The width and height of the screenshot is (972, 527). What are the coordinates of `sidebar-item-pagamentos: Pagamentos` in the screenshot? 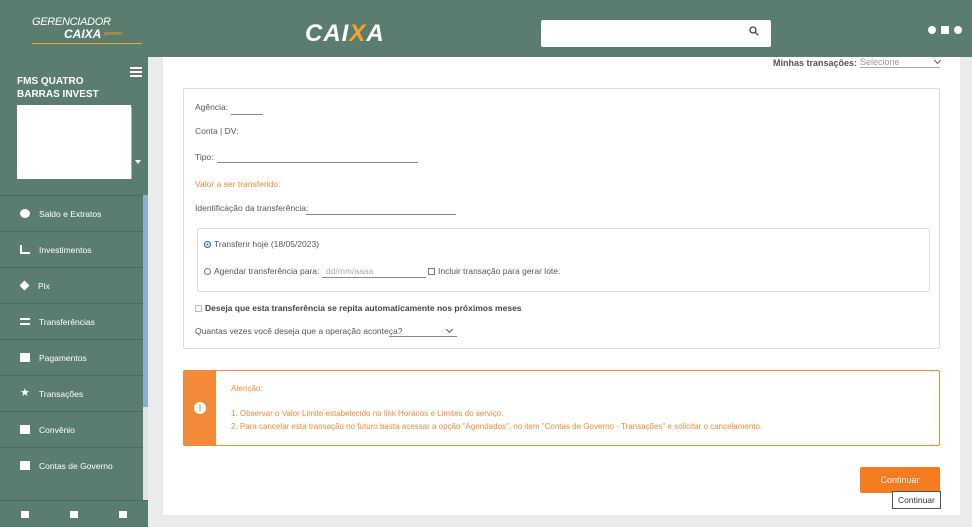 It's located at (74, 357).